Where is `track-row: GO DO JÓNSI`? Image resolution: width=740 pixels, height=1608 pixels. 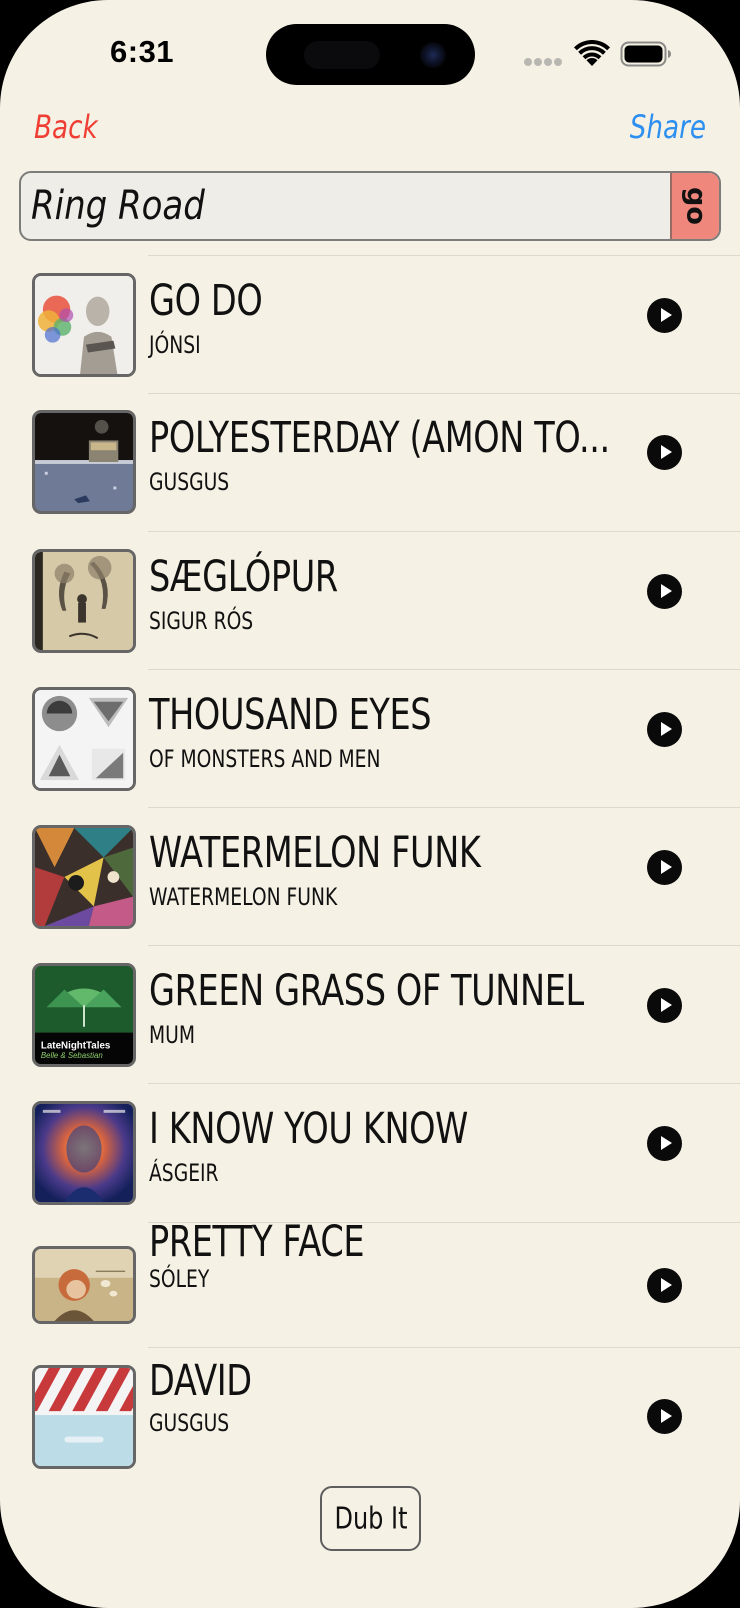
track-row: GO DO JÓNSI is located at coordinates (370, 325).